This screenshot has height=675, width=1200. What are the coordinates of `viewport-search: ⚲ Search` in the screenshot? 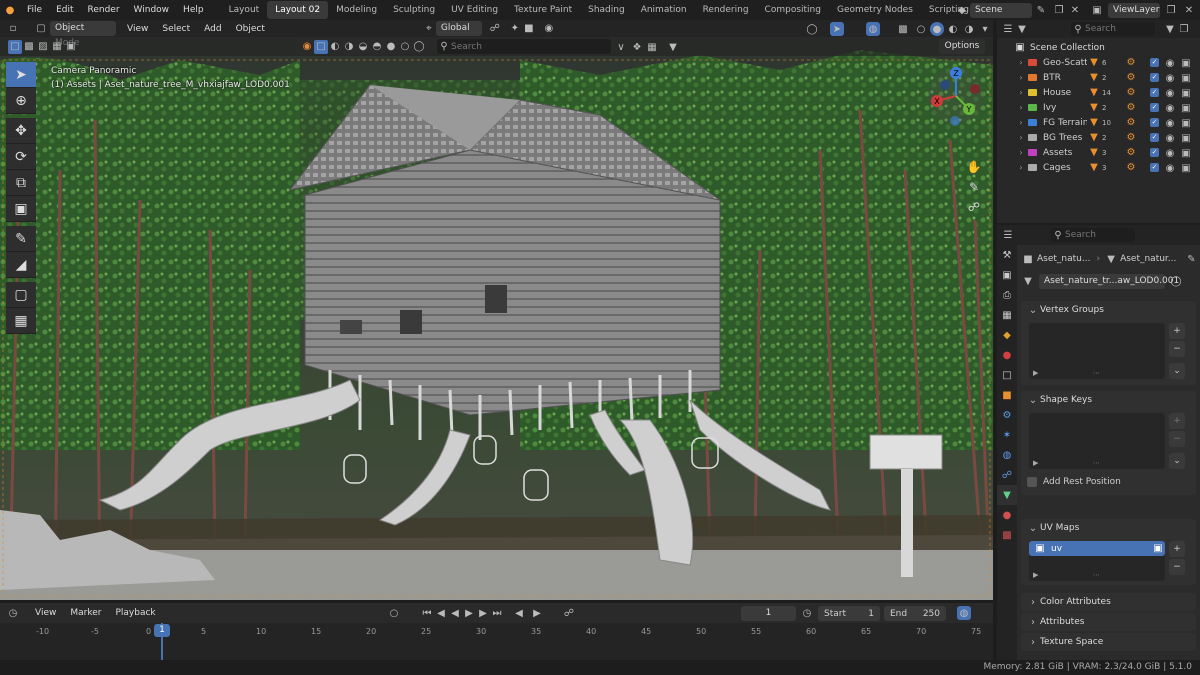 It's located at (524, 46).